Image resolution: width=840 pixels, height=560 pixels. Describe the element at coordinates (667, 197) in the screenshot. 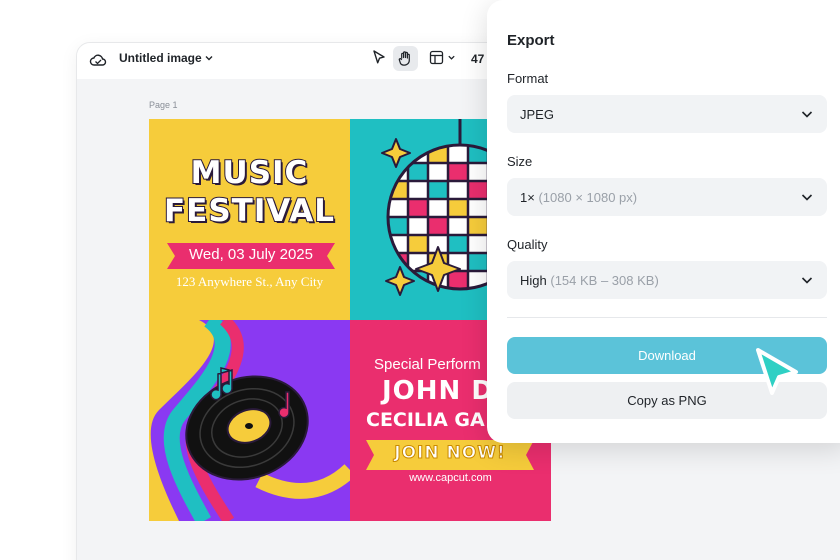

I see `size-select: 1× (1080 × 1080 px)` at that location.